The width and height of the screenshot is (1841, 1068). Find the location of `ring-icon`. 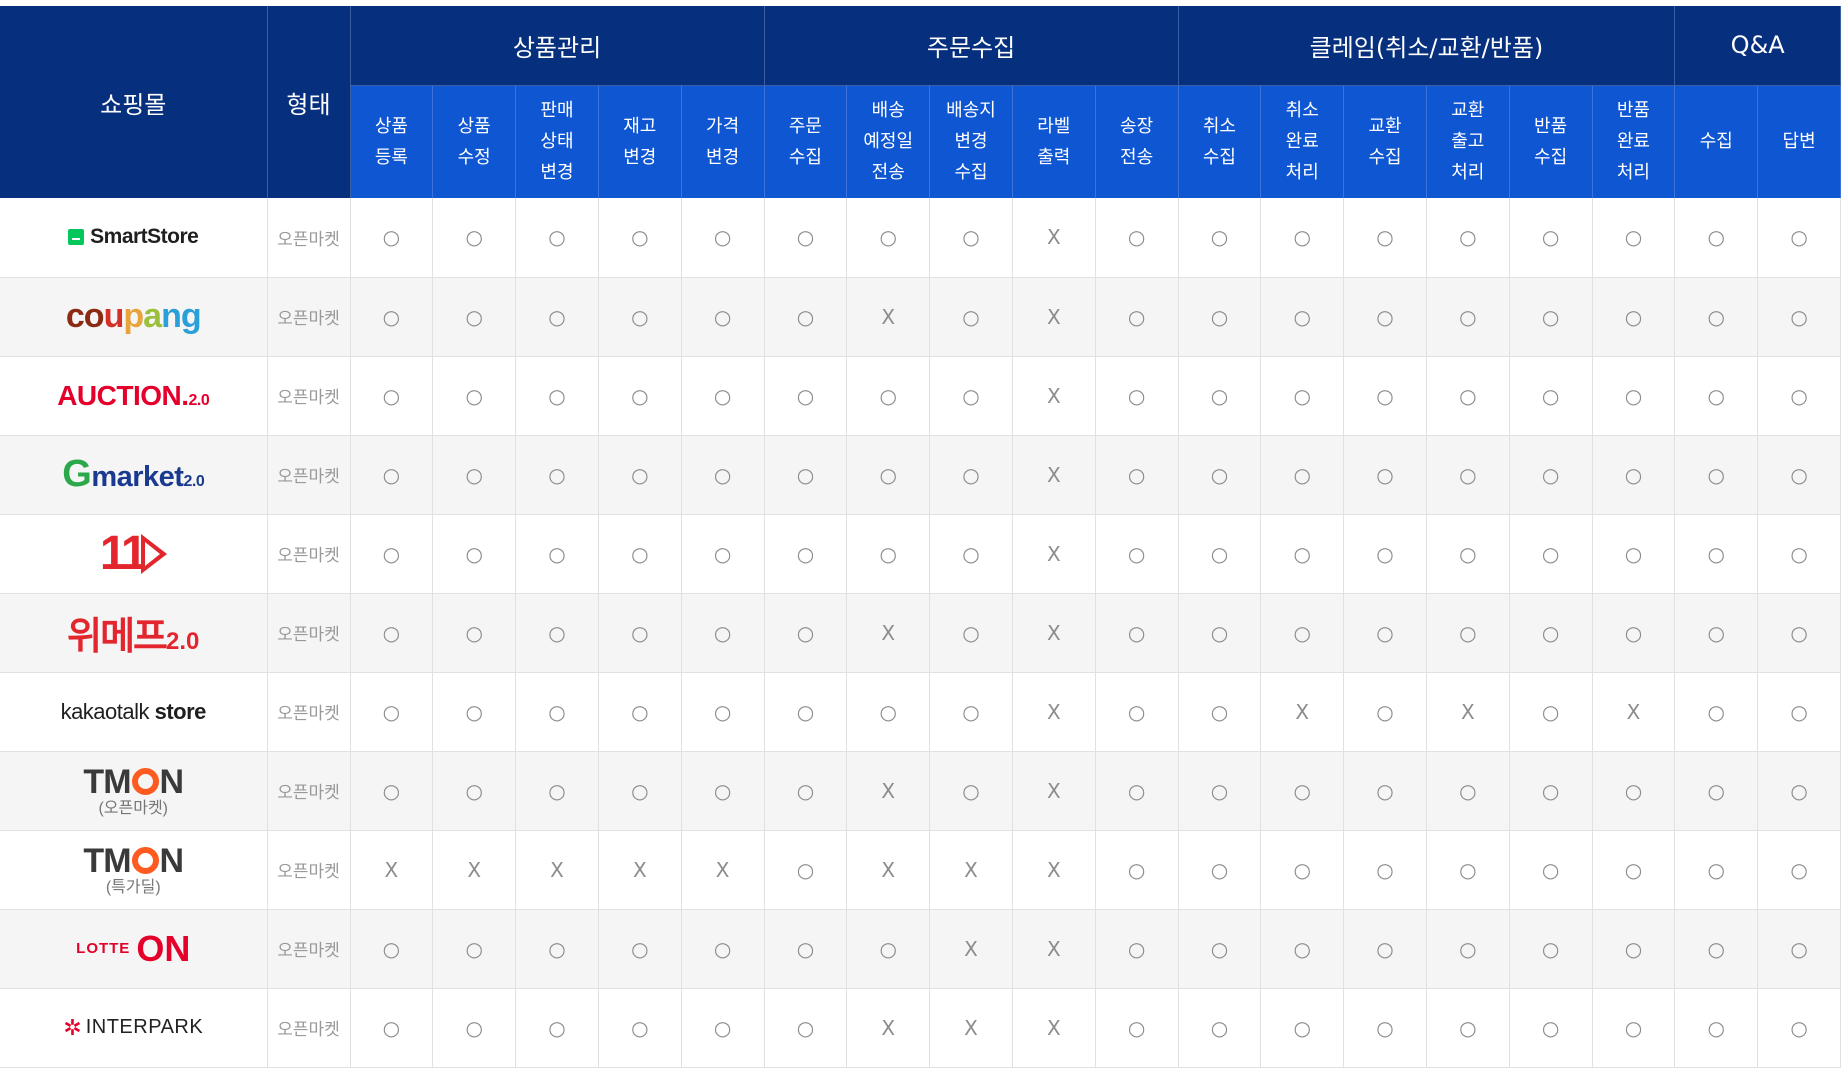

ring-icon is located at coordinates (145, 860).